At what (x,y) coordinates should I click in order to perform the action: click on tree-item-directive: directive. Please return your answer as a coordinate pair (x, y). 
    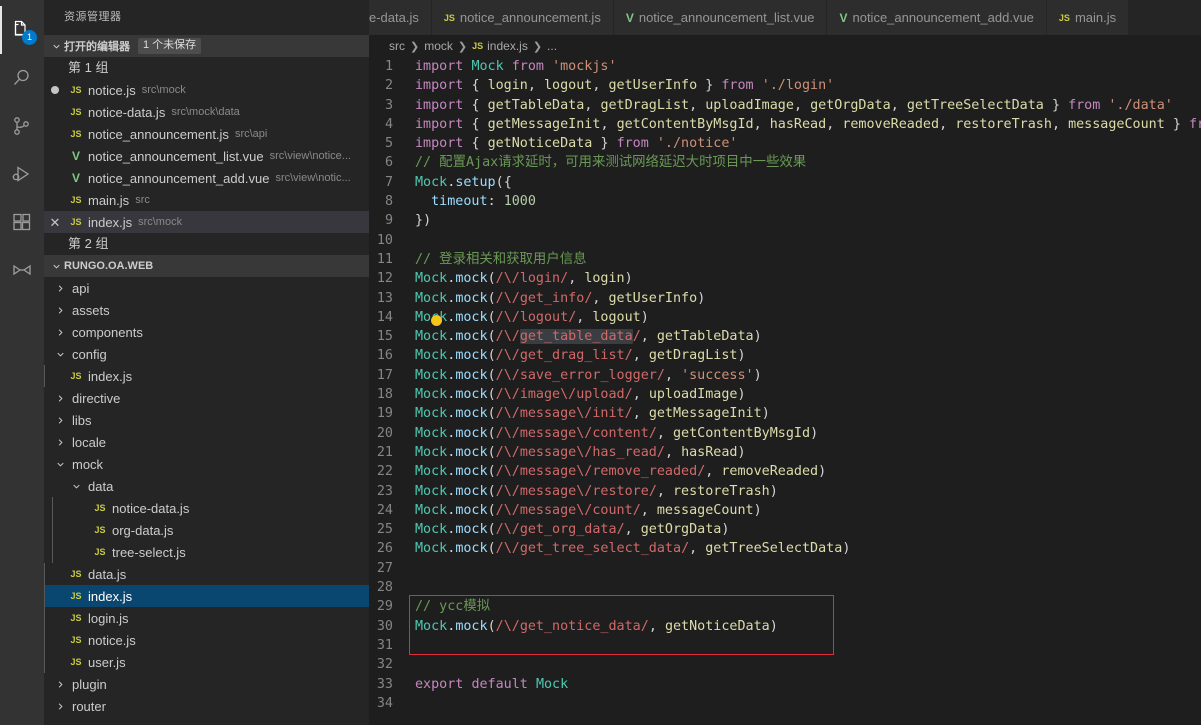
    Looking at the image, I should click on (206, 398).